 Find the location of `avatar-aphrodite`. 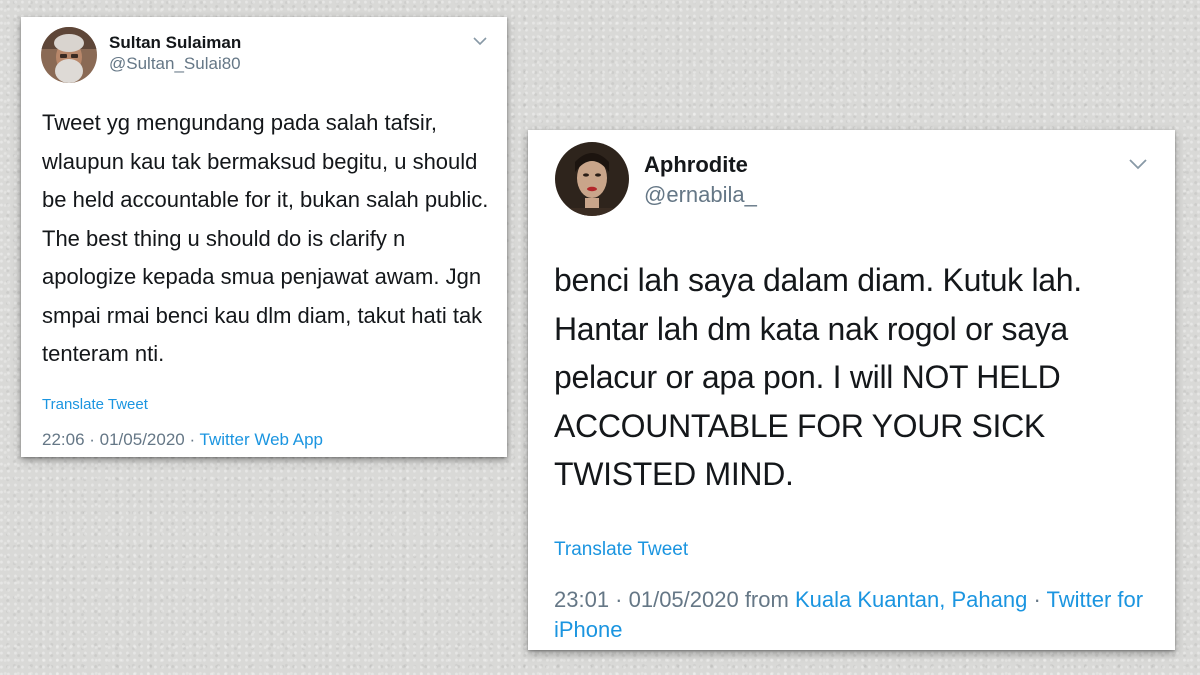

avatar-aphrodite is located at coordinates (592, 179).